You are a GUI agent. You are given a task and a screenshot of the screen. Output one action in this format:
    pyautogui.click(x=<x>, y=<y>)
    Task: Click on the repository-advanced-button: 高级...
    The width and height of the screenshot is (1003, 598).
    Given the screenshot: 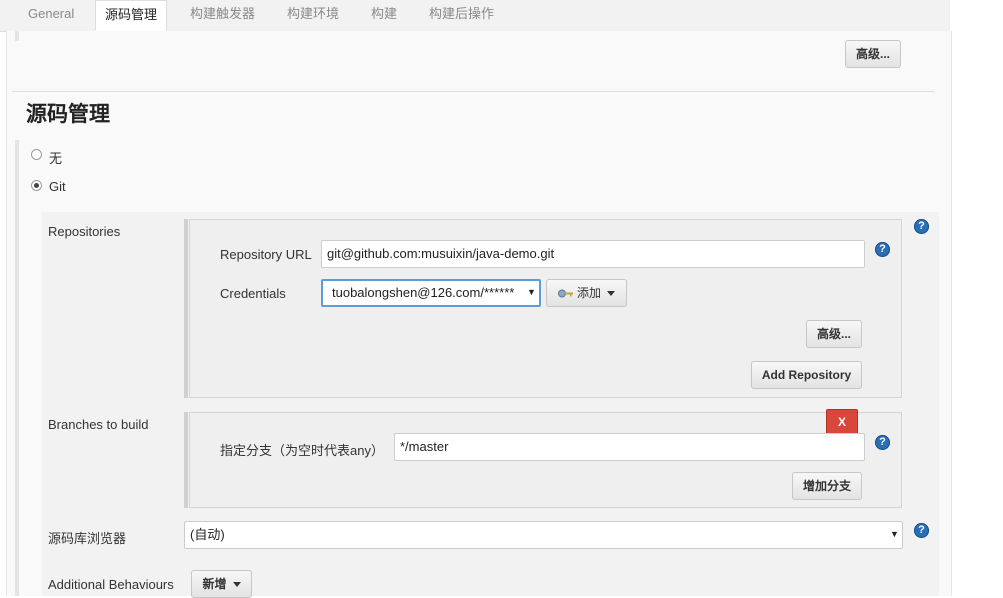 What is the action you would take?
    pyautogui.click(x=834, y=334)
    